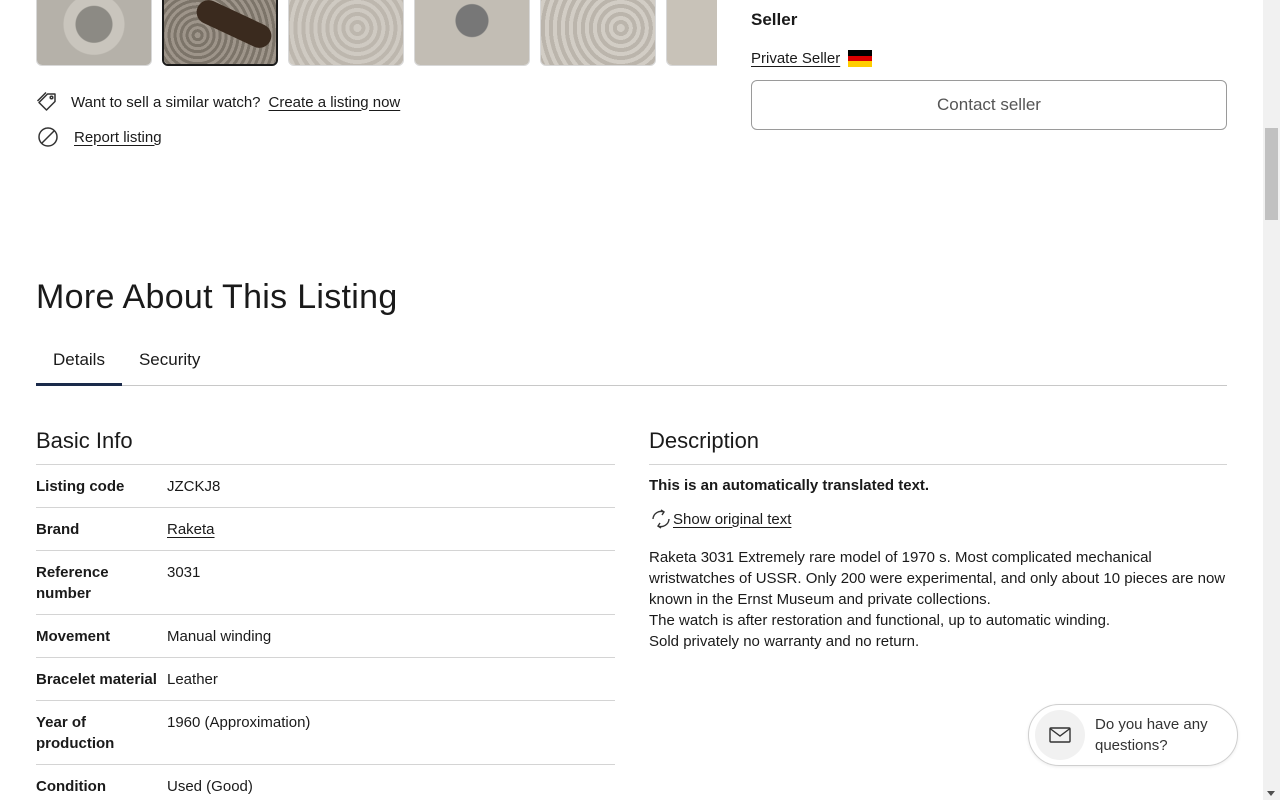 The height and width of the screenshot is (800, 1280). Describe the element at coordinates (219, 636) in the screenshot. I see `row-value: Manual winding` at that location.